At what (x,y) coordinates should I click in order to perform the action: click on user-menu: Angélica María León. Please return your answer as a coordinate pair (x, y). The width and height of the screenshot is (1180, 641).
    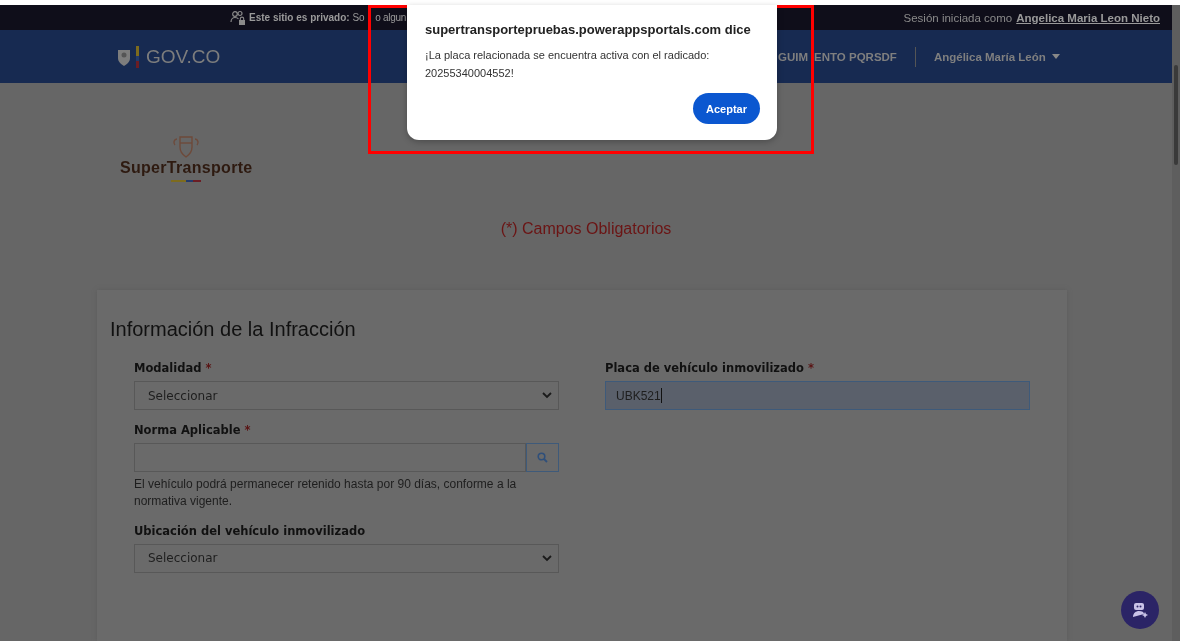
    Looking at the image, I should click on (996, 56).